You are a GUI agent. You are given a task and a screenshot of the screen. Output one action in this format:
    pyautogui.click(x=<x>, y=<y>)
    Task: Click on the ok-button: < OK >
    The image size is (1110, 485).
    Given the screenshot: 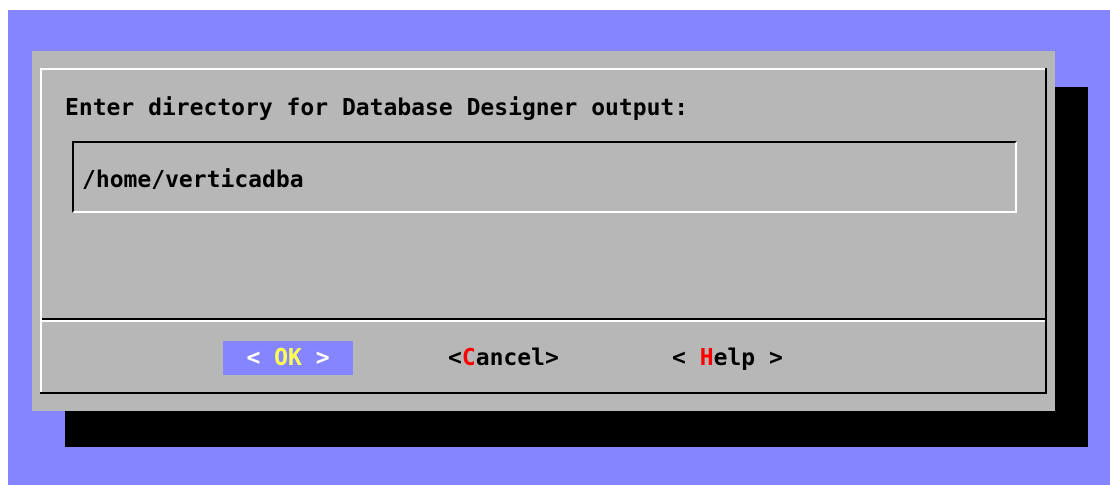 What is the action you would take?
    pyautogui.click(x=288, y=358)
    